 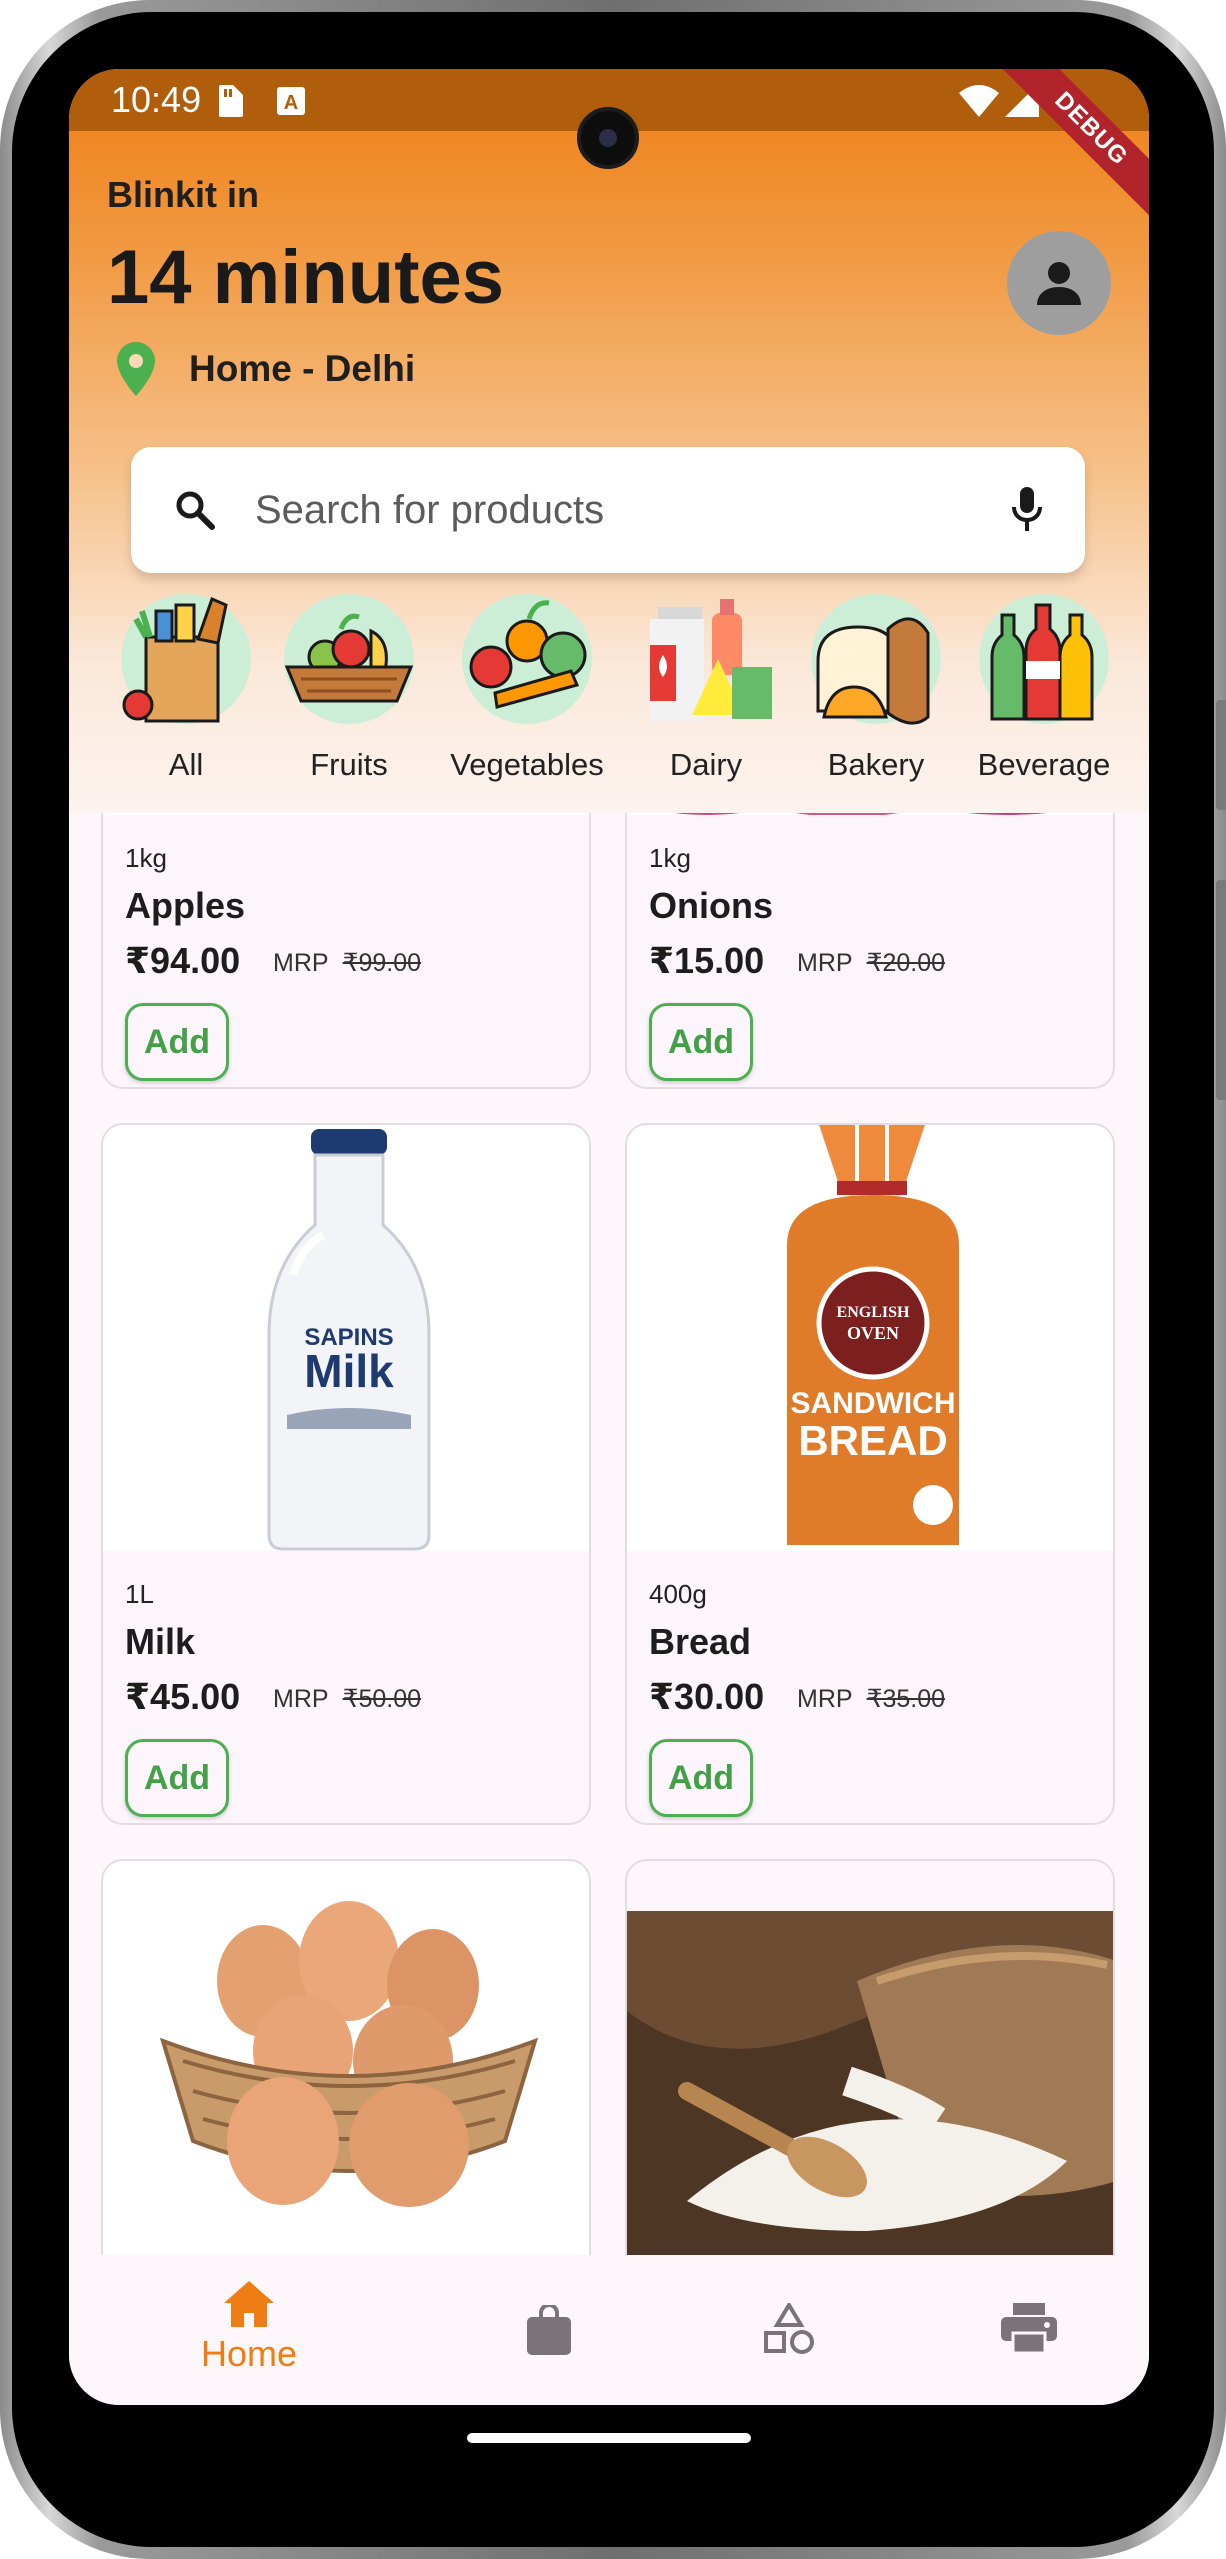 I want to click on profile-avatar-button, so click(x=1059, y=283).